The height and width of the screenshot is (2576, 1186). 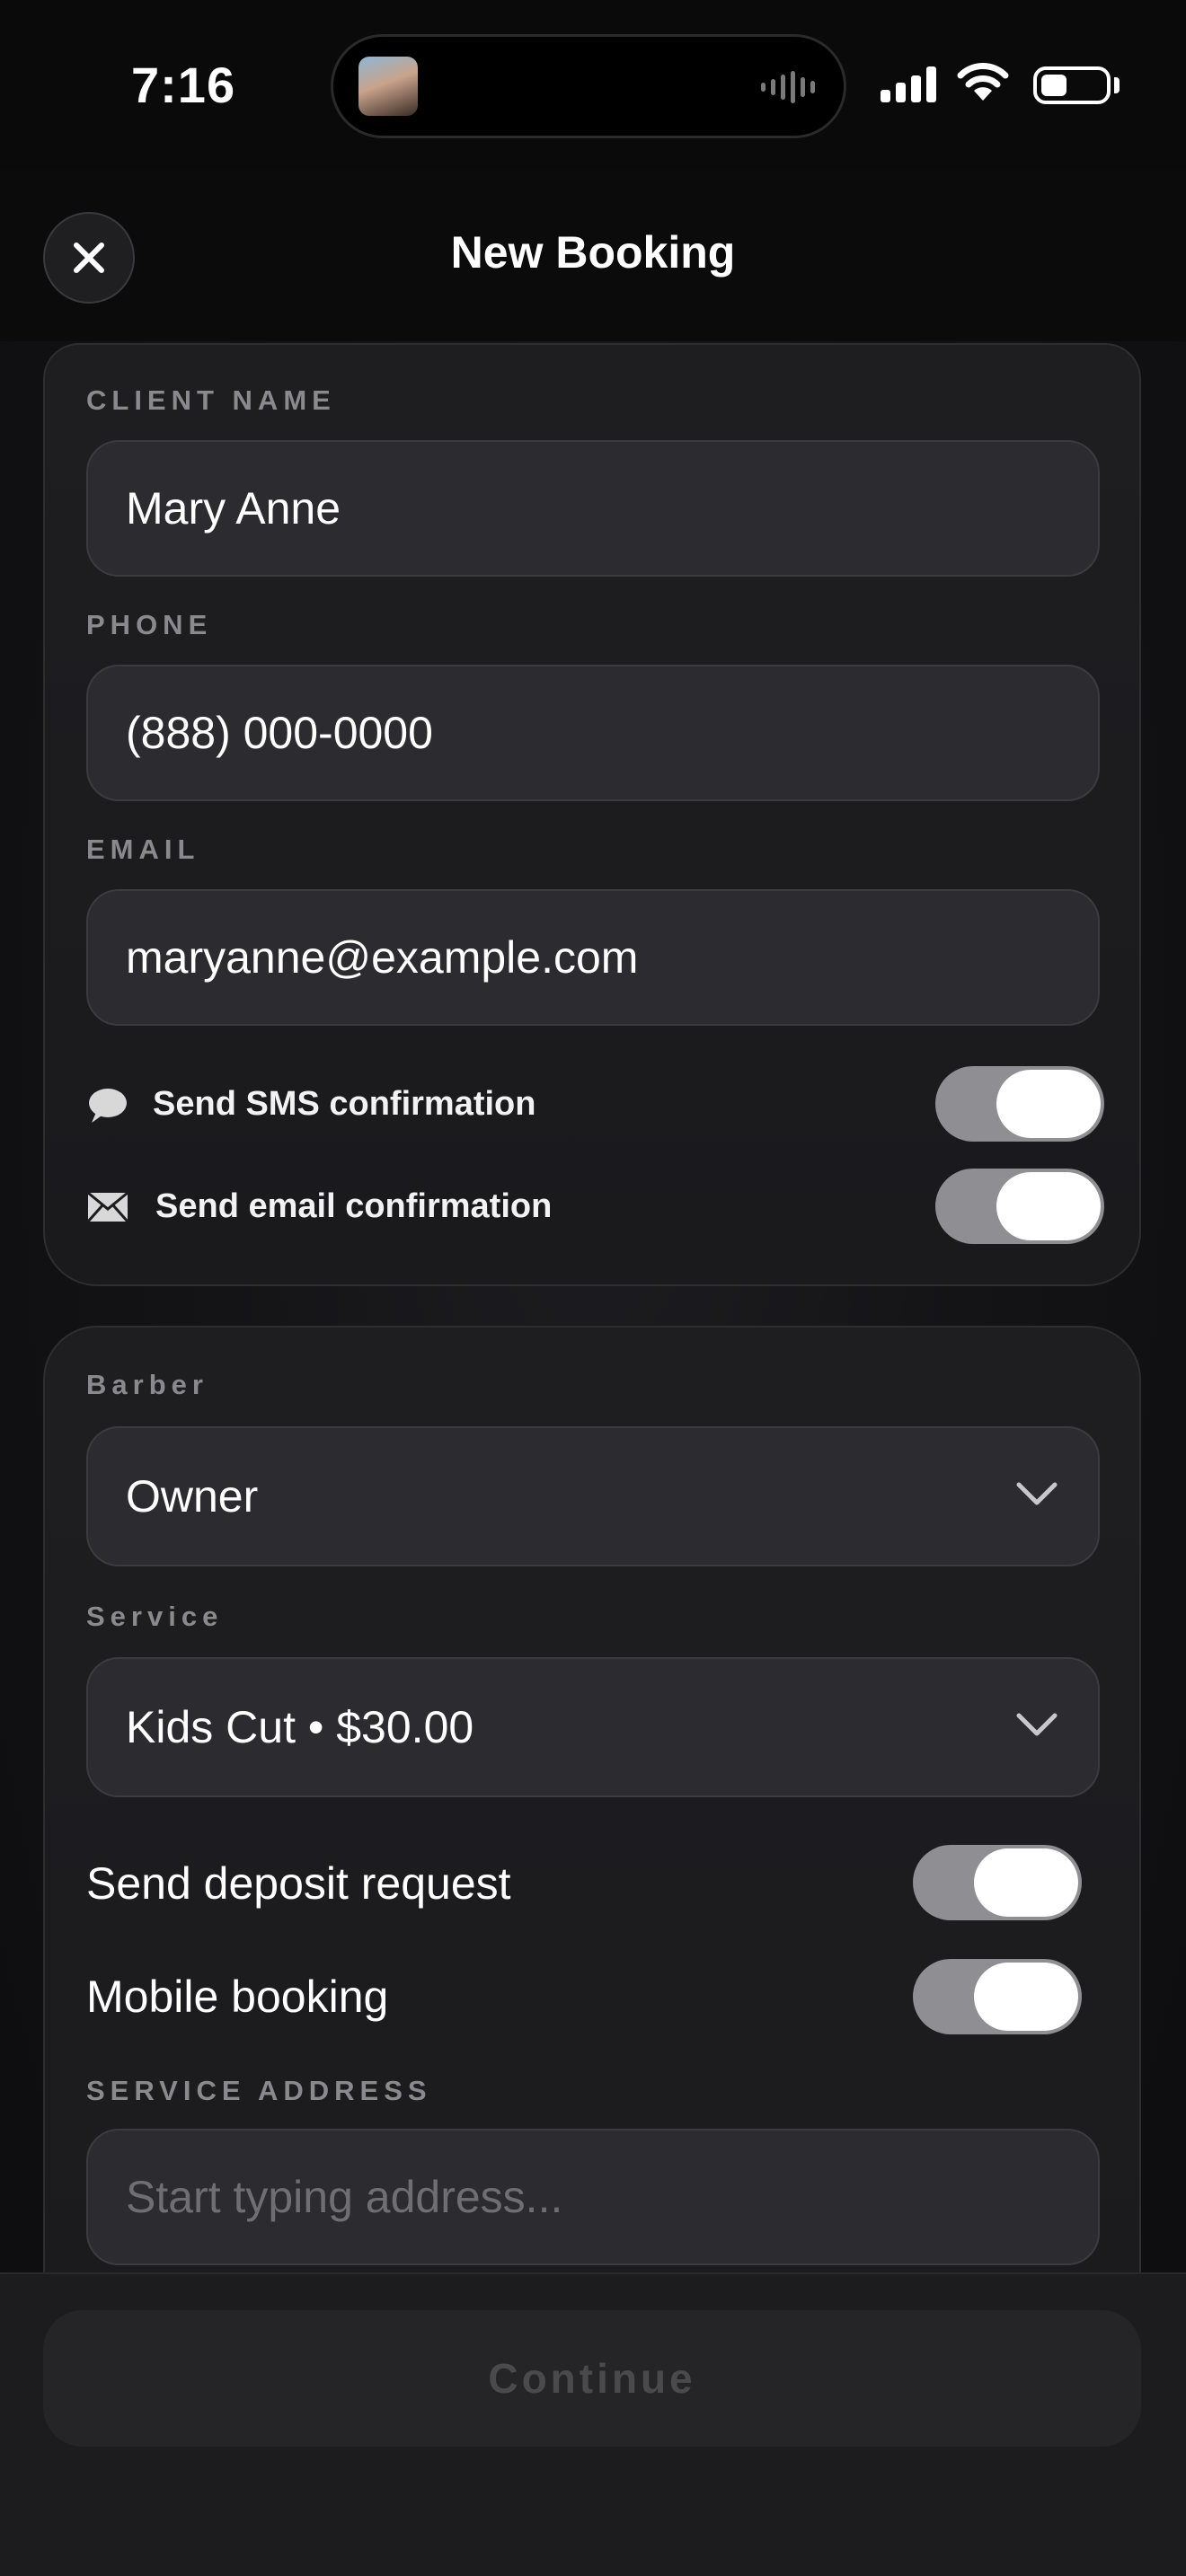 I want to click on battery-icon, so click(x=1072, y=85).